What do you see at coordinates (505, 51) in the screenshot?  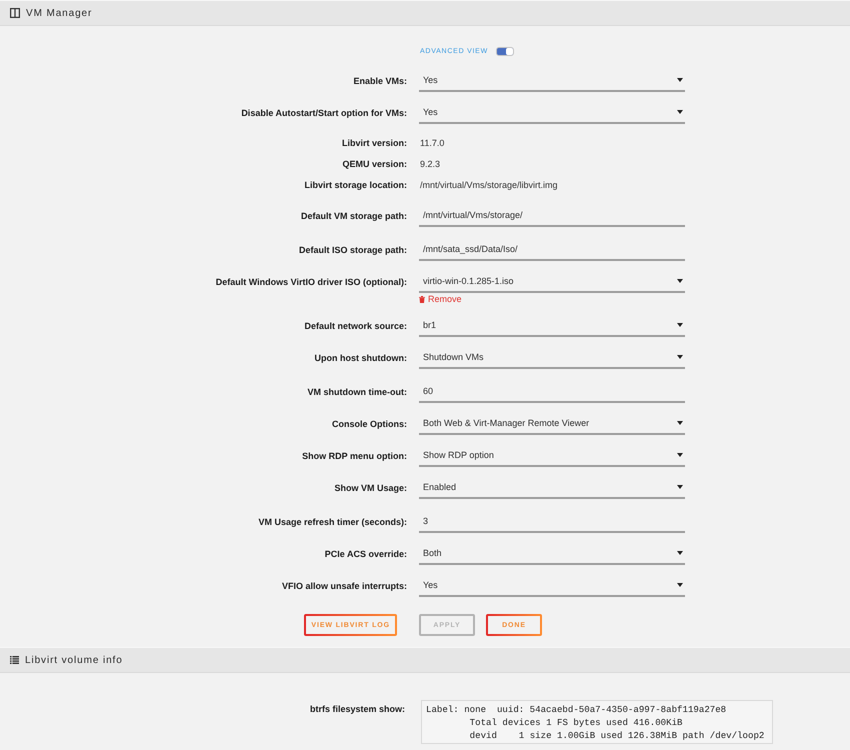 I see `toggle-switch` at bounding box center [505, 51].